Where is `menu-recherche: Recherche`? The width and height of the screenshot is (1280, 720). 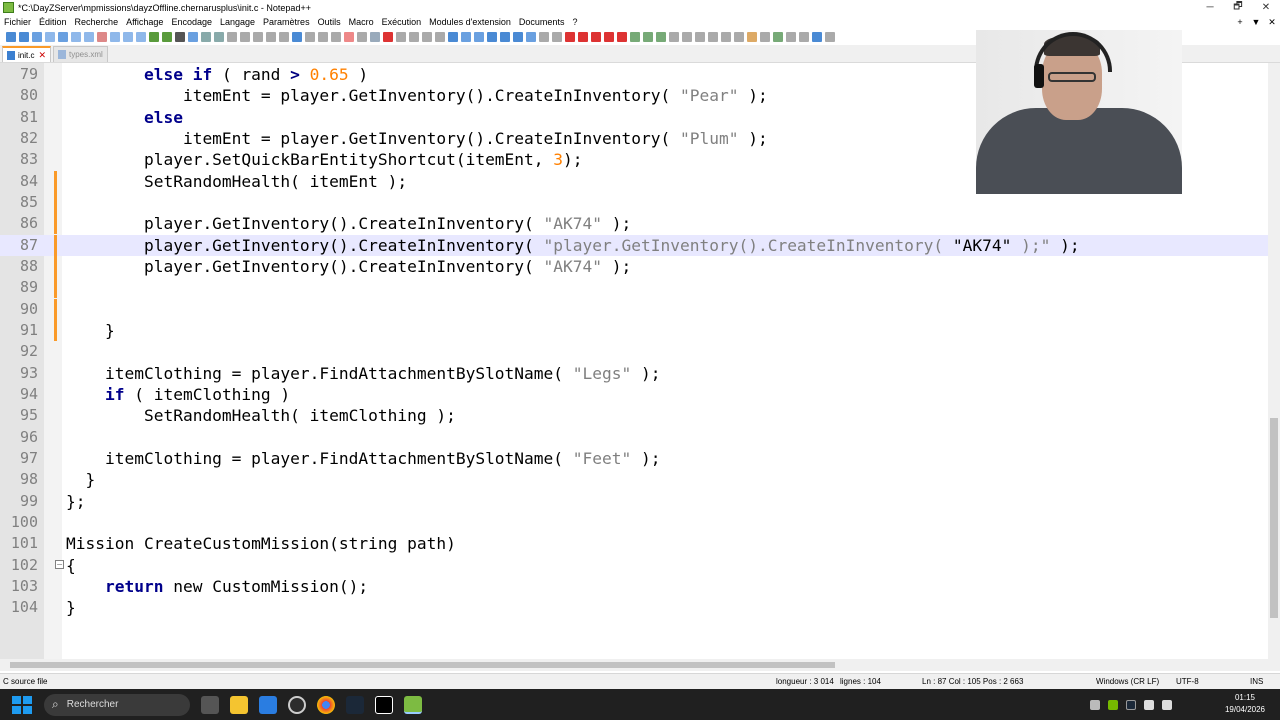
menu-recherche: Recherche is located at coordinates (97, 22).